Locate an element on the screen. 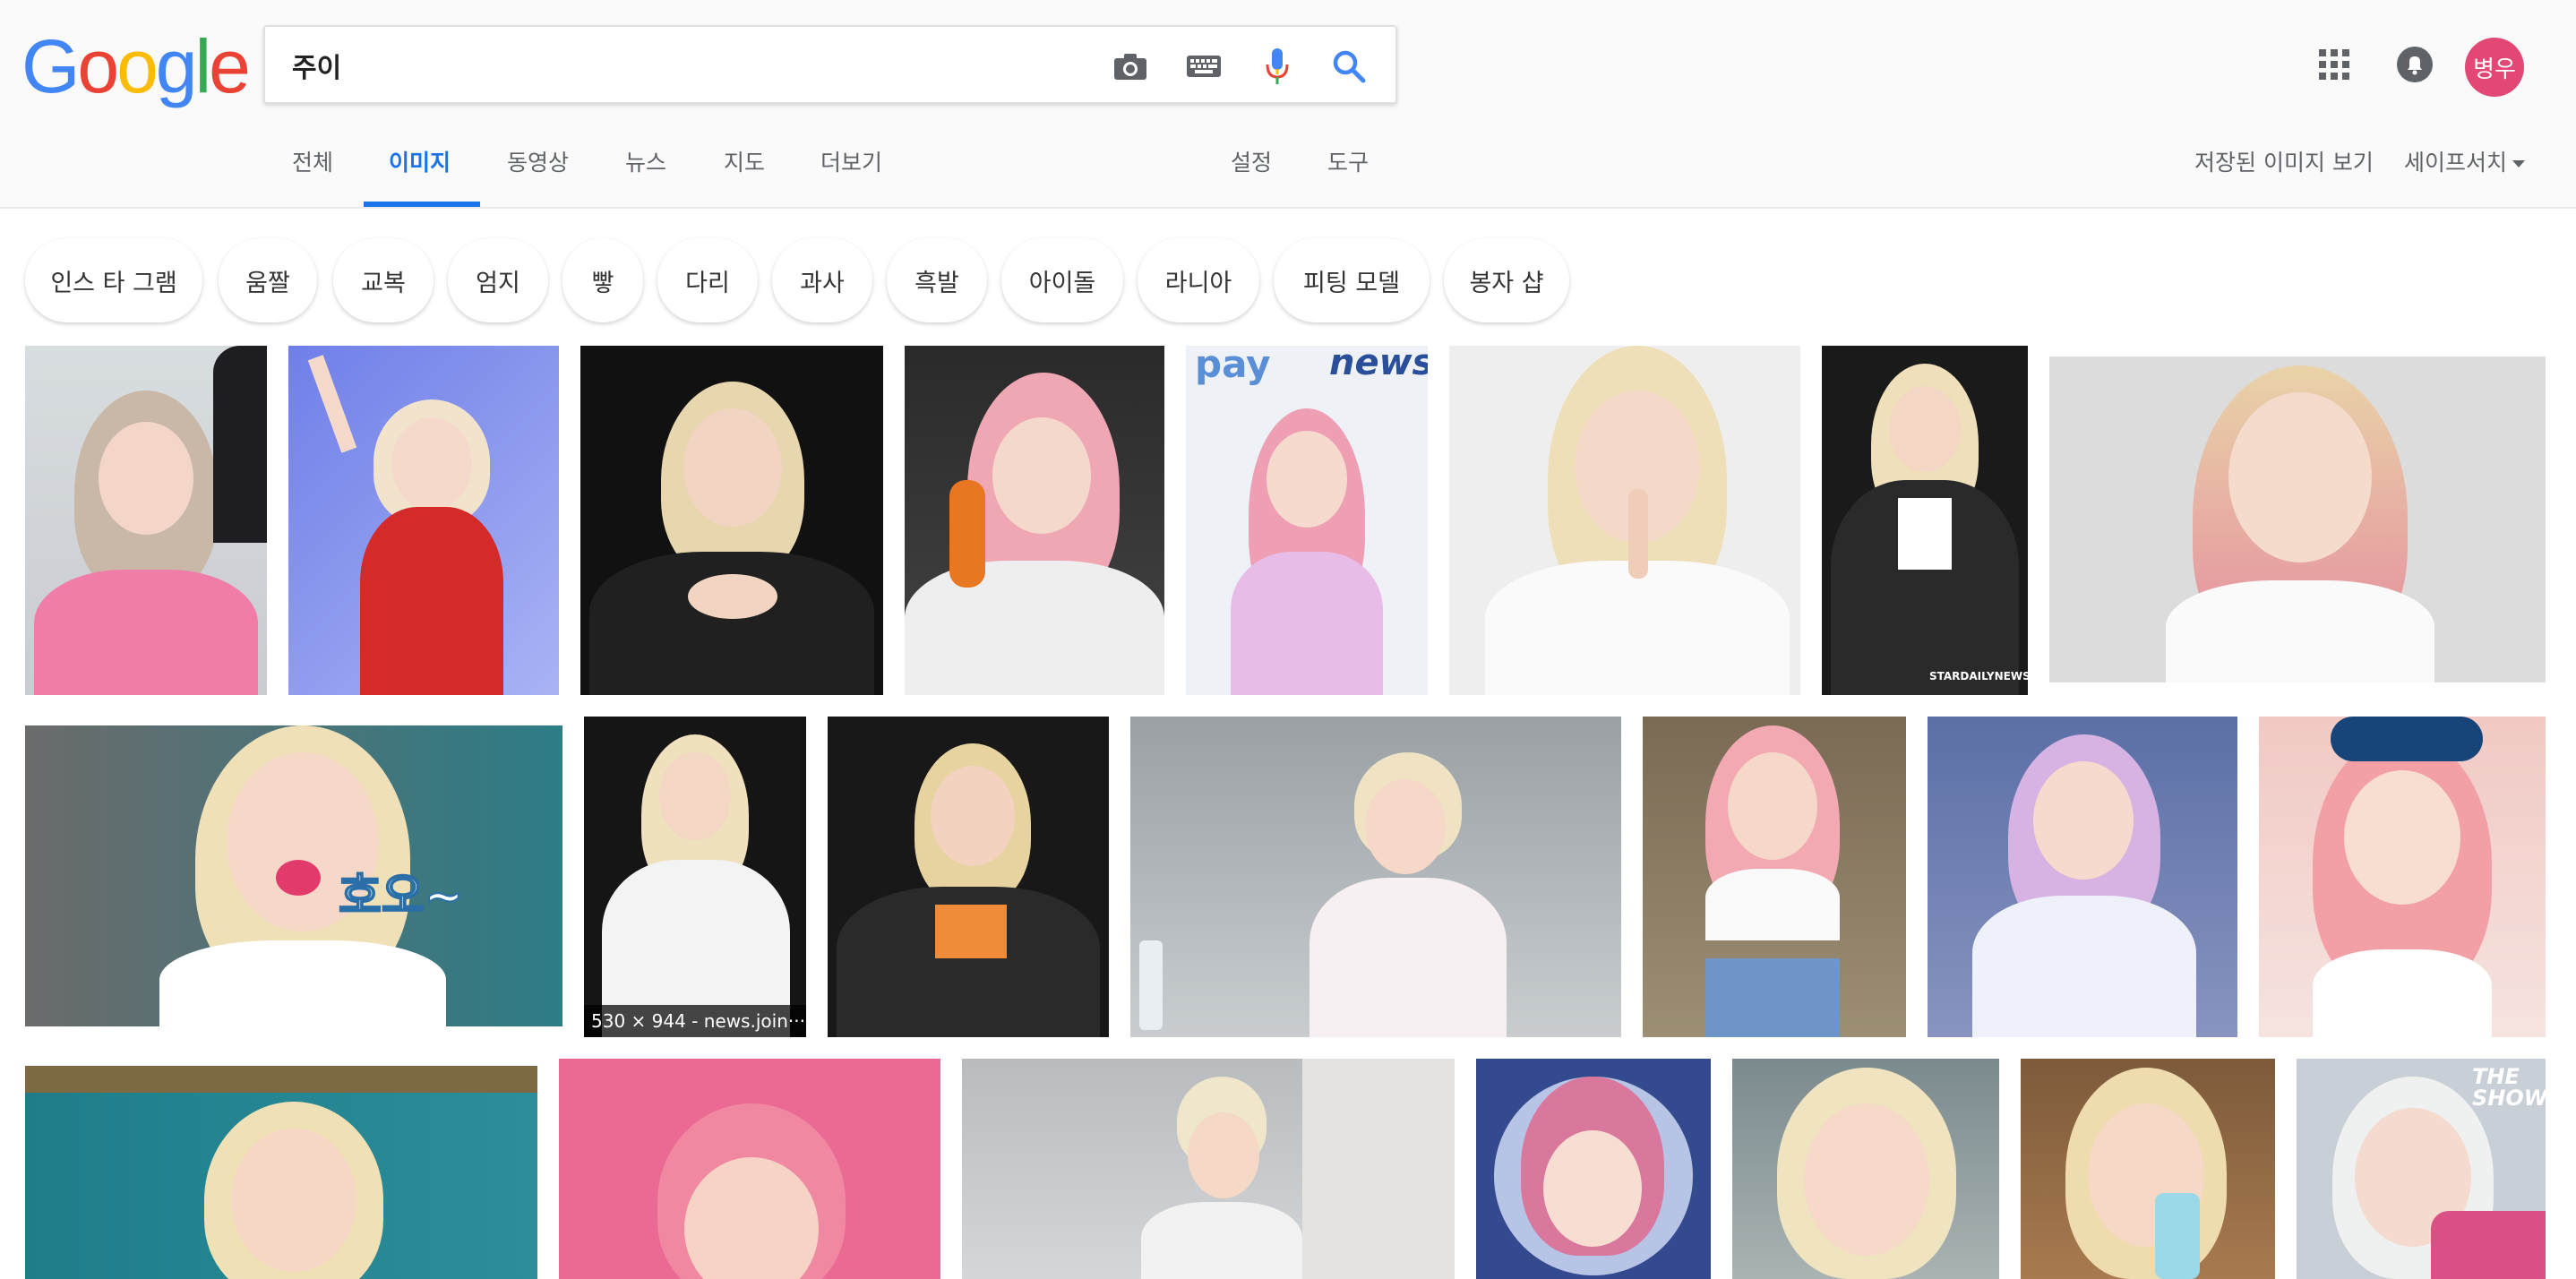 This screenshot has width=2576, height=1279. related-chip: 피팅 모델 is located at coordinates (1352, 280).